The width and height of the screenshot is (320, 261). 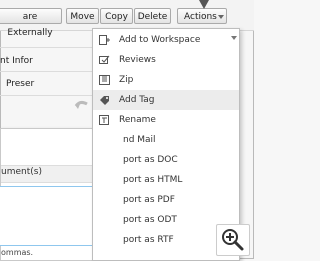 I want to click on list-item: Preser, so click(x=54, y=84).